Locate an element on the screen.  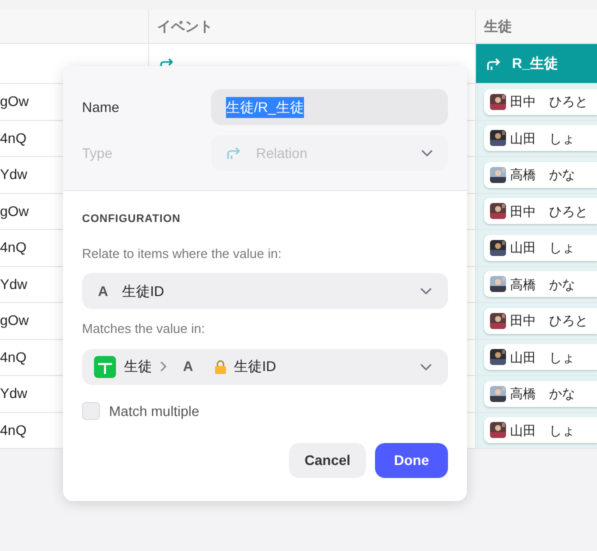
name-field: 生徒/R_生徒 is located at coordinates (329, 107).